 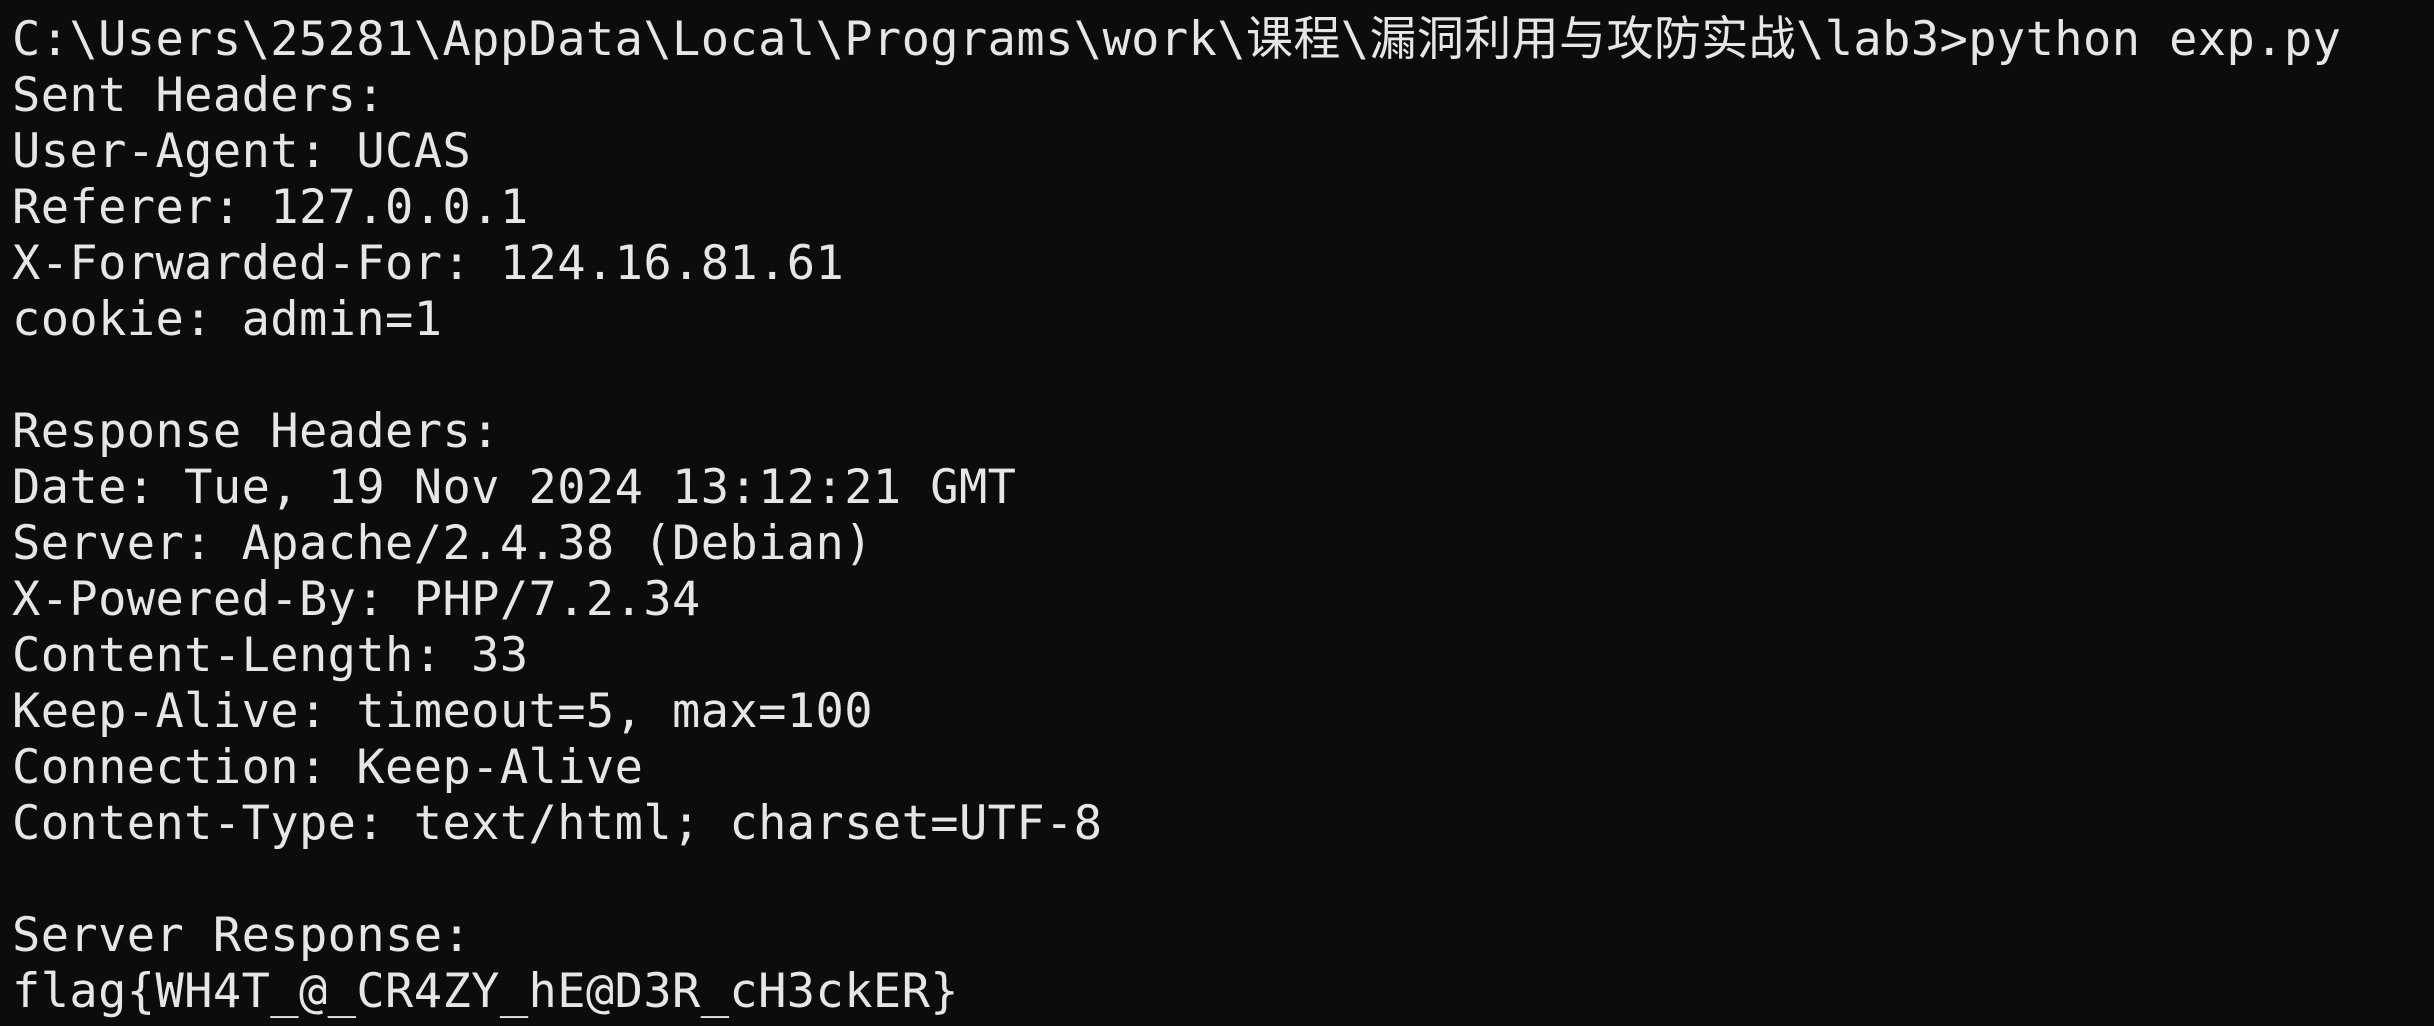 I want to click on response-headers-heading: Response Headers:, so click(x=256, y=431).